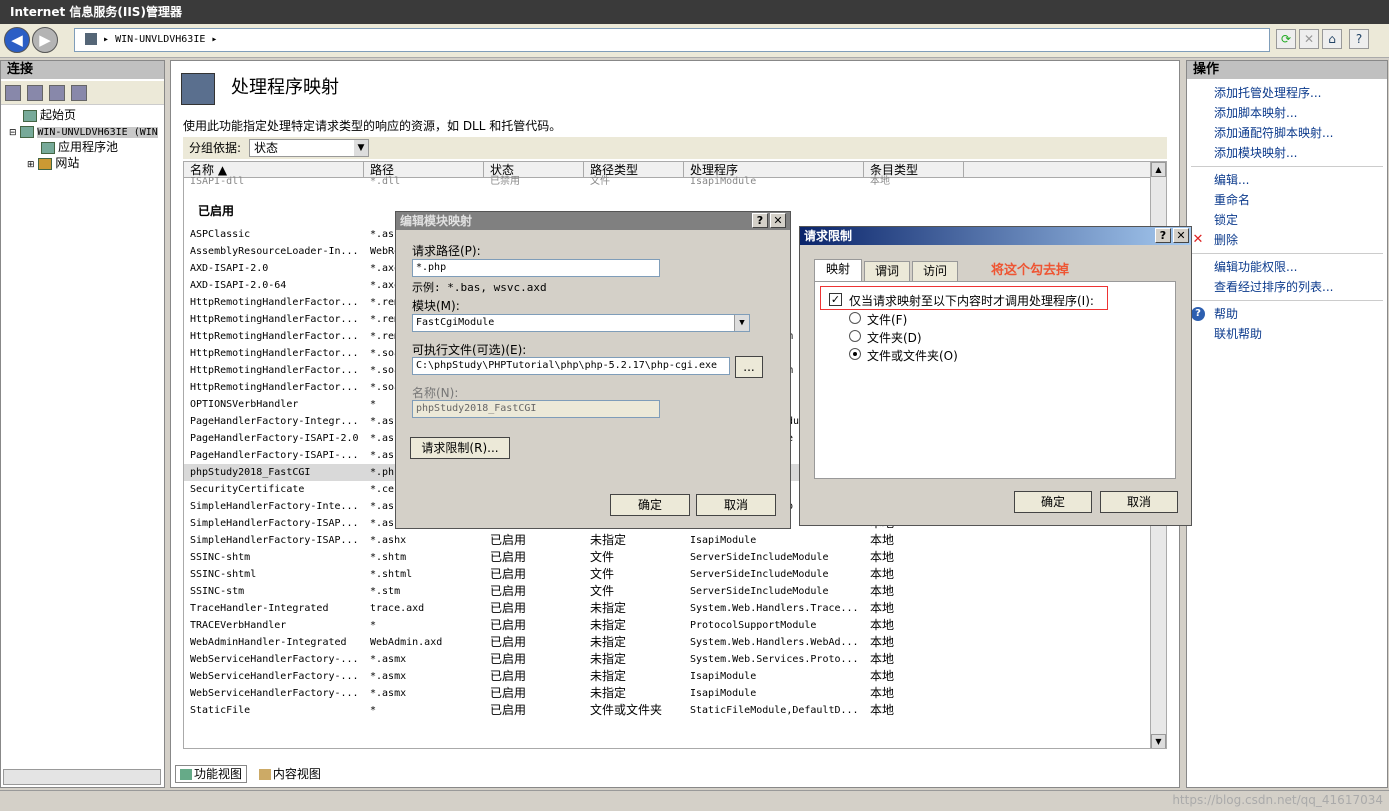 This screenshot has height=811, width=1389. Describe the element at coordinates (274, 438) in the screenshot. I see `table-cell: PageHandlerFactory-ISAPI-2.0` at that location.